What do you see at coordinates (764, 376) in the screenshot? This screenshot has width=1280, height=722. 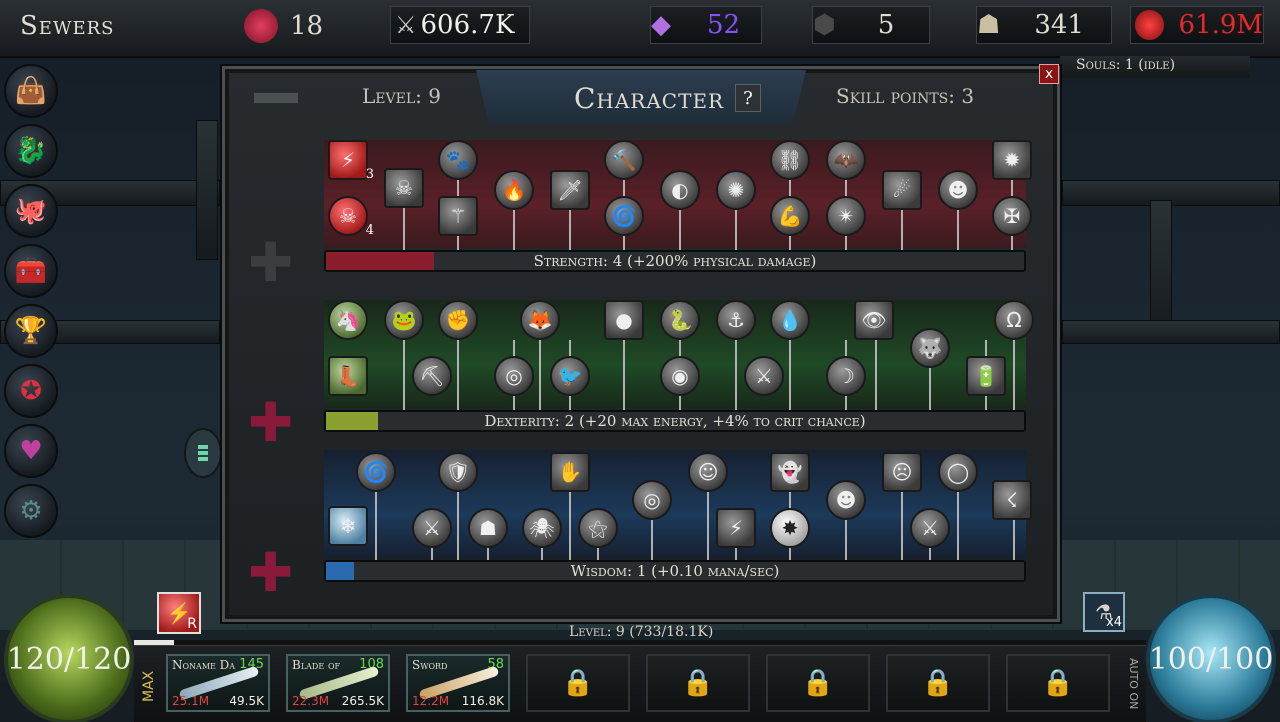 I see `dexterity-skill-daggers: ⚔` at bounding box center [764, 376].